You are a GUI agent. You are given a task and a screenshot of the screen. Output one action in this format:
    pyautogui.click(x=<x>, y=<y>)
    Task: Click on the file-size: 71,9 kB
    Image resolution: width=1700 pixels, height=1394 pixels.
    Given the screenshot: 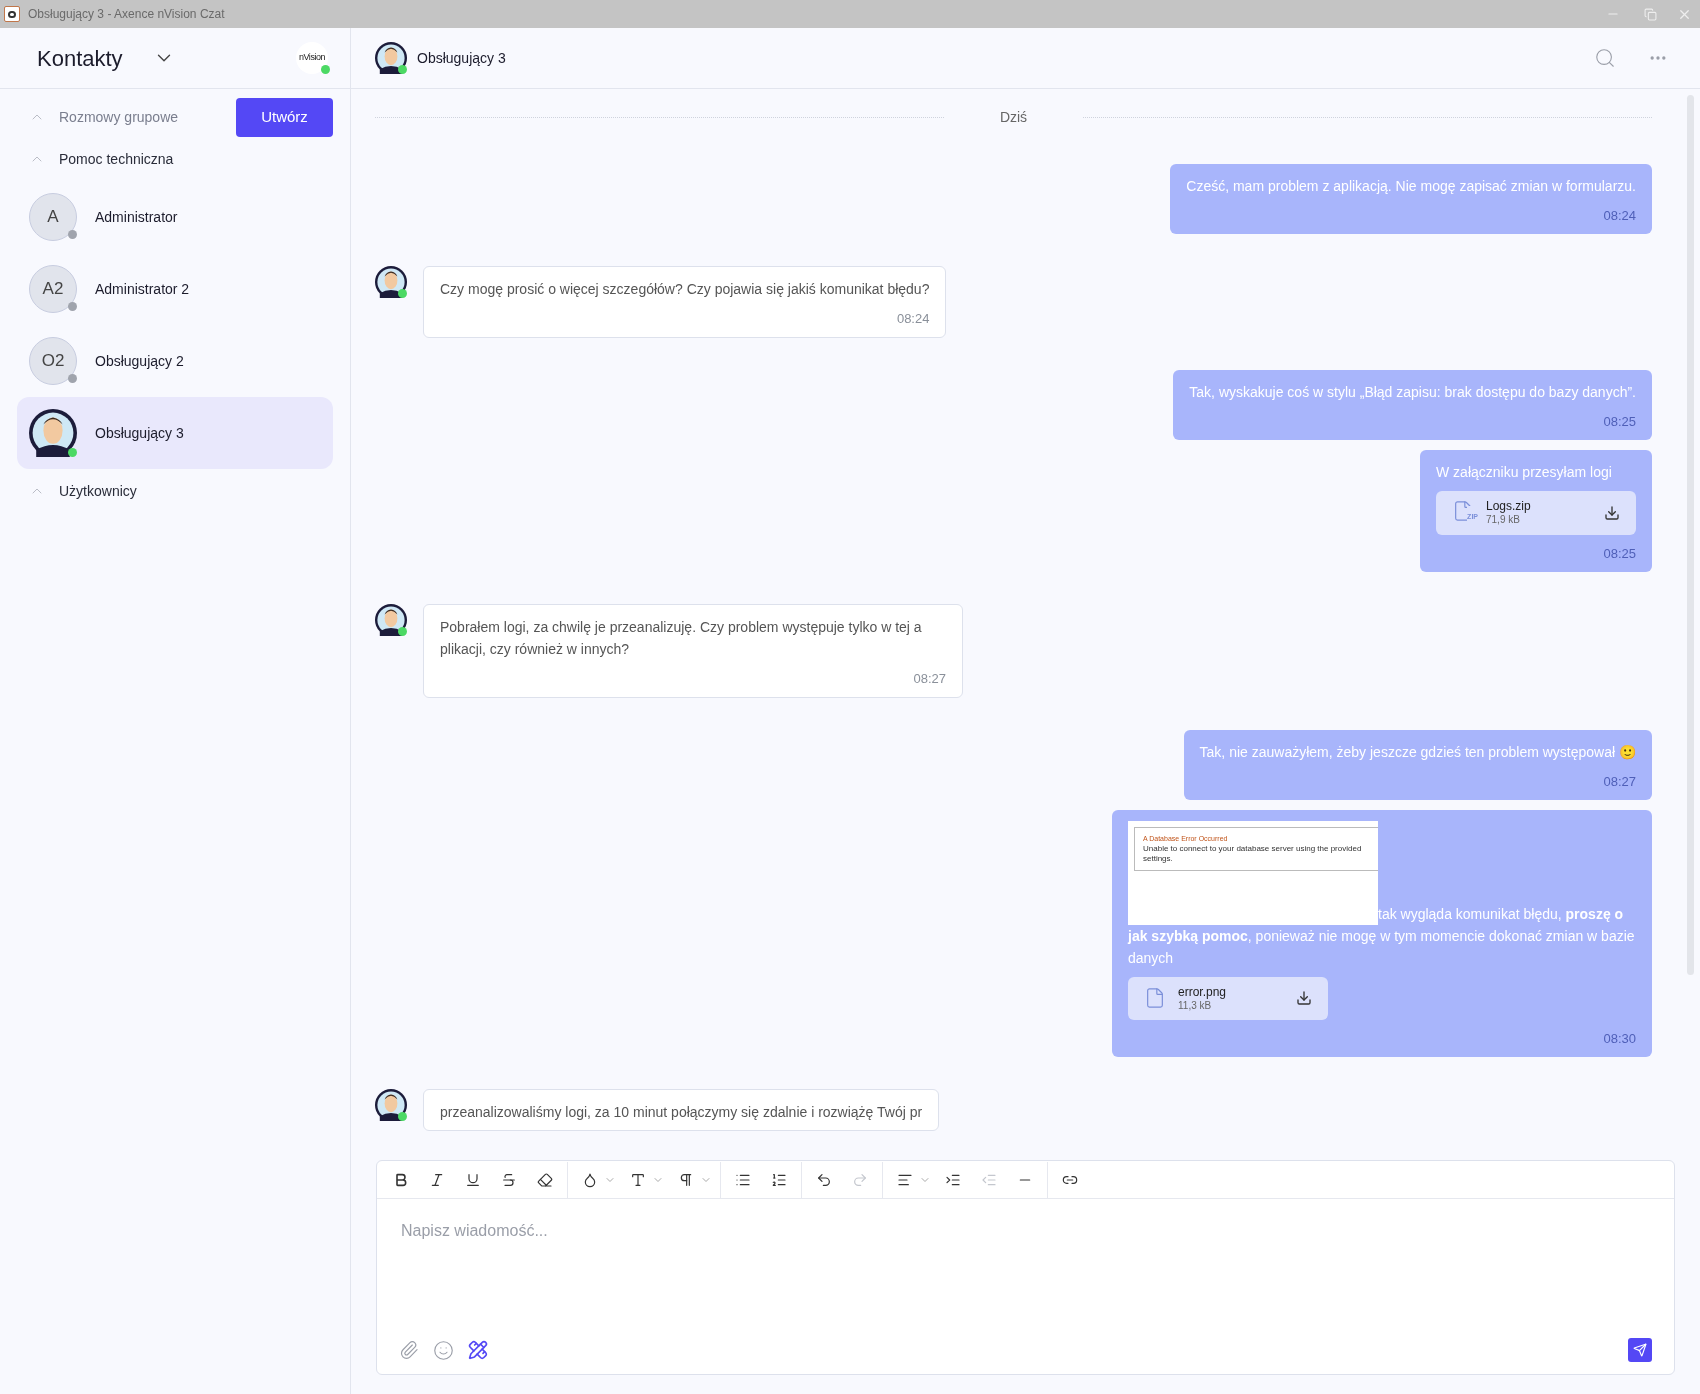 What is the action you would take?
    pyautogui.click(x=1503, y=520)
    